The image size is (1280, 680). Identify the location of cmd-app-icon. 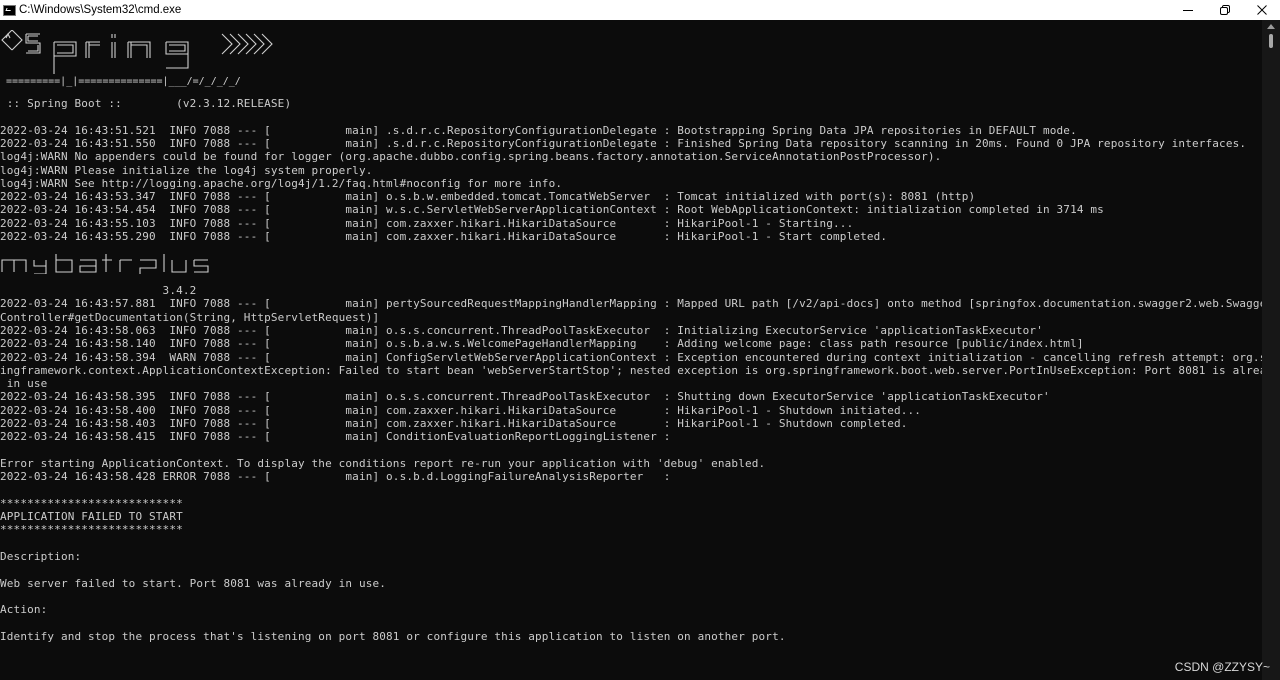
(9, 10).